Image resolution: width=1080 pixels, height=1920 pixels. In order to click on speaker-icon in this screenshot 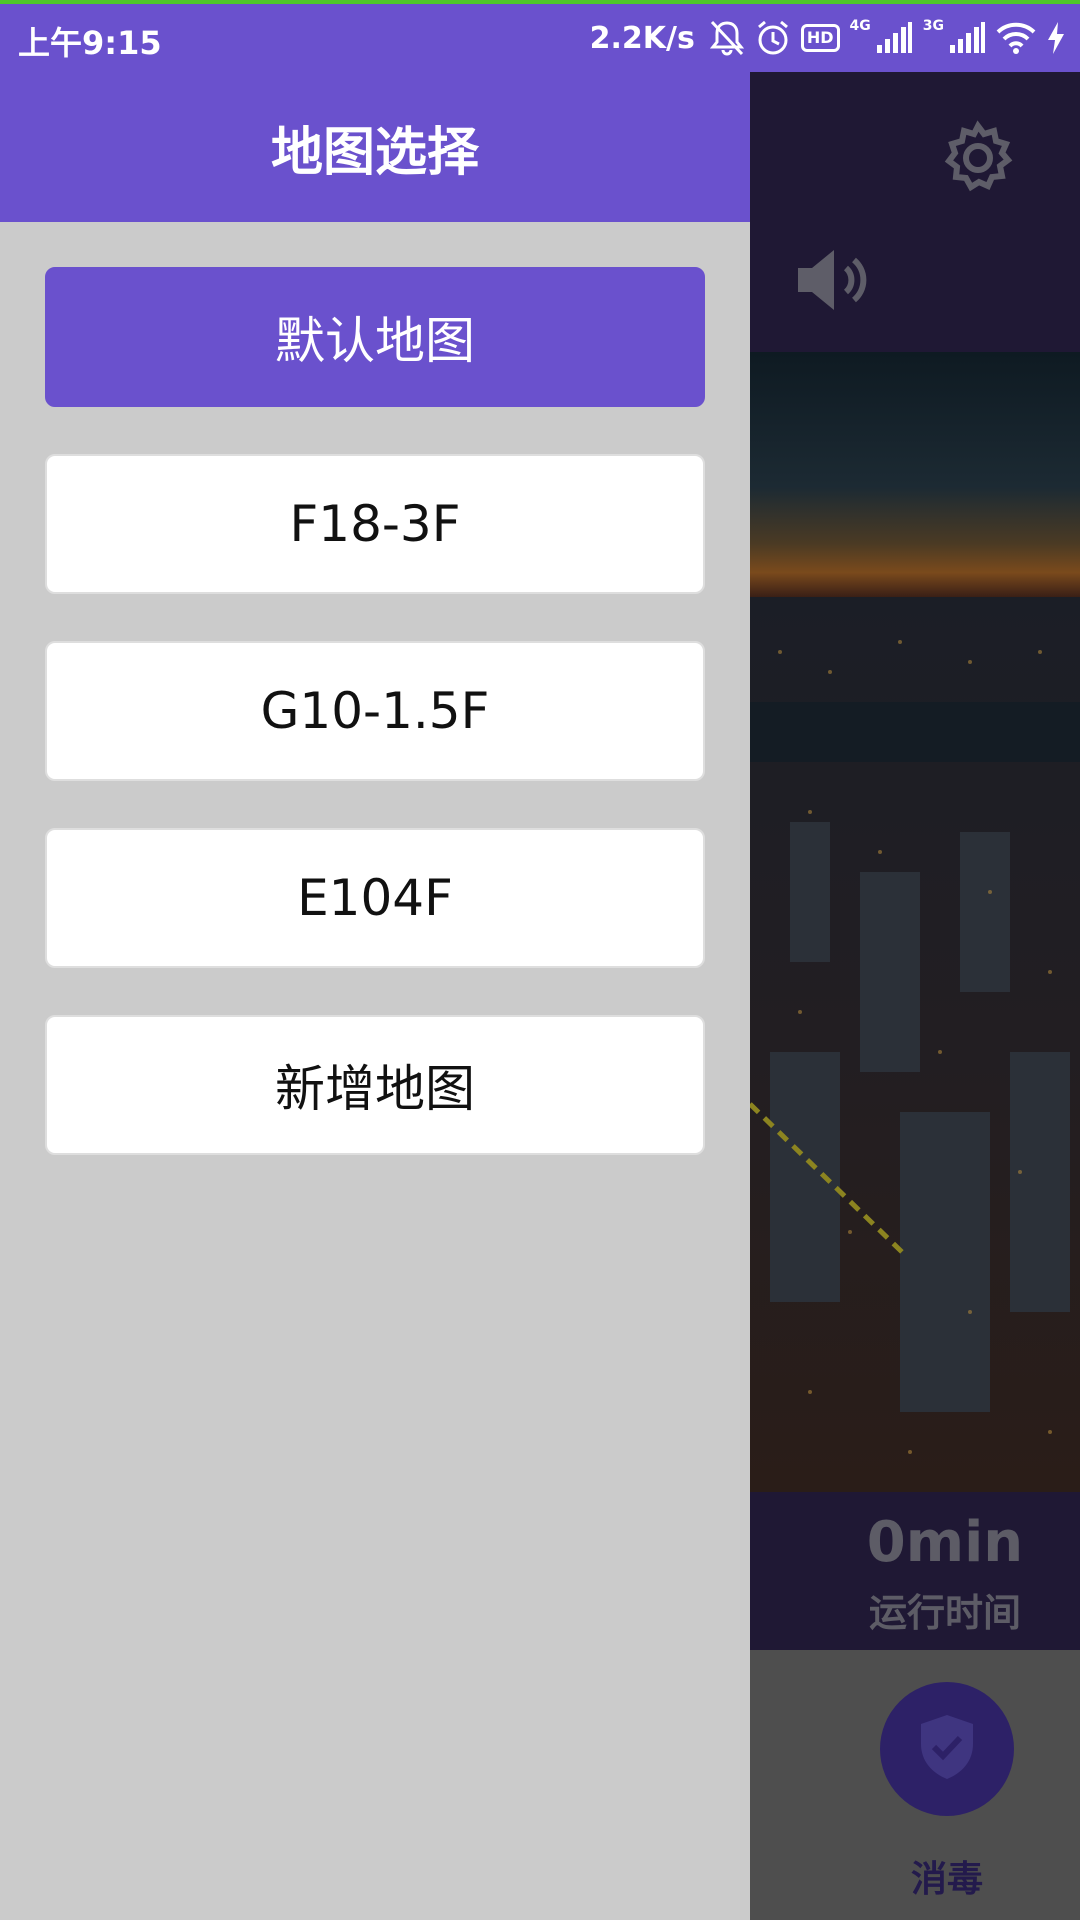, I will do `click(833, 280)`.